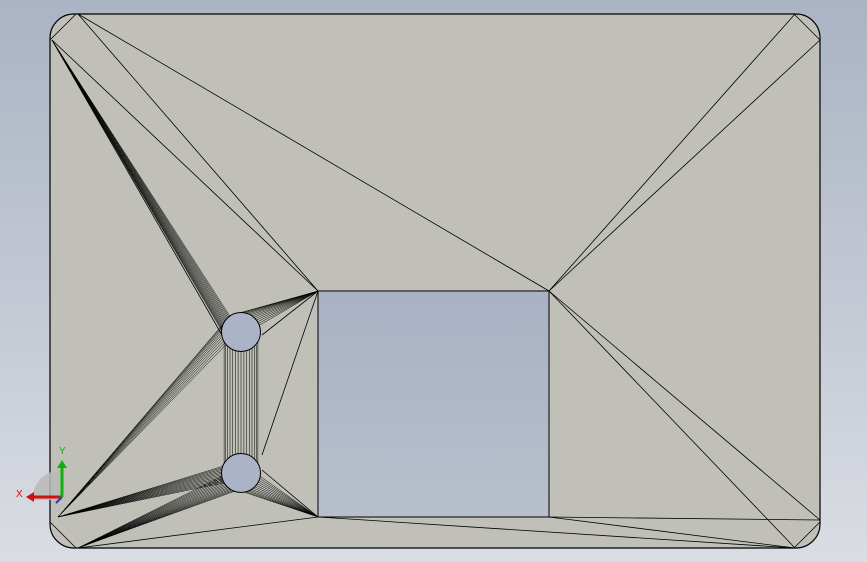  Describe the element at coordinates (19, 494) in the screenshot. I see `x-axis-label: X` at that location.